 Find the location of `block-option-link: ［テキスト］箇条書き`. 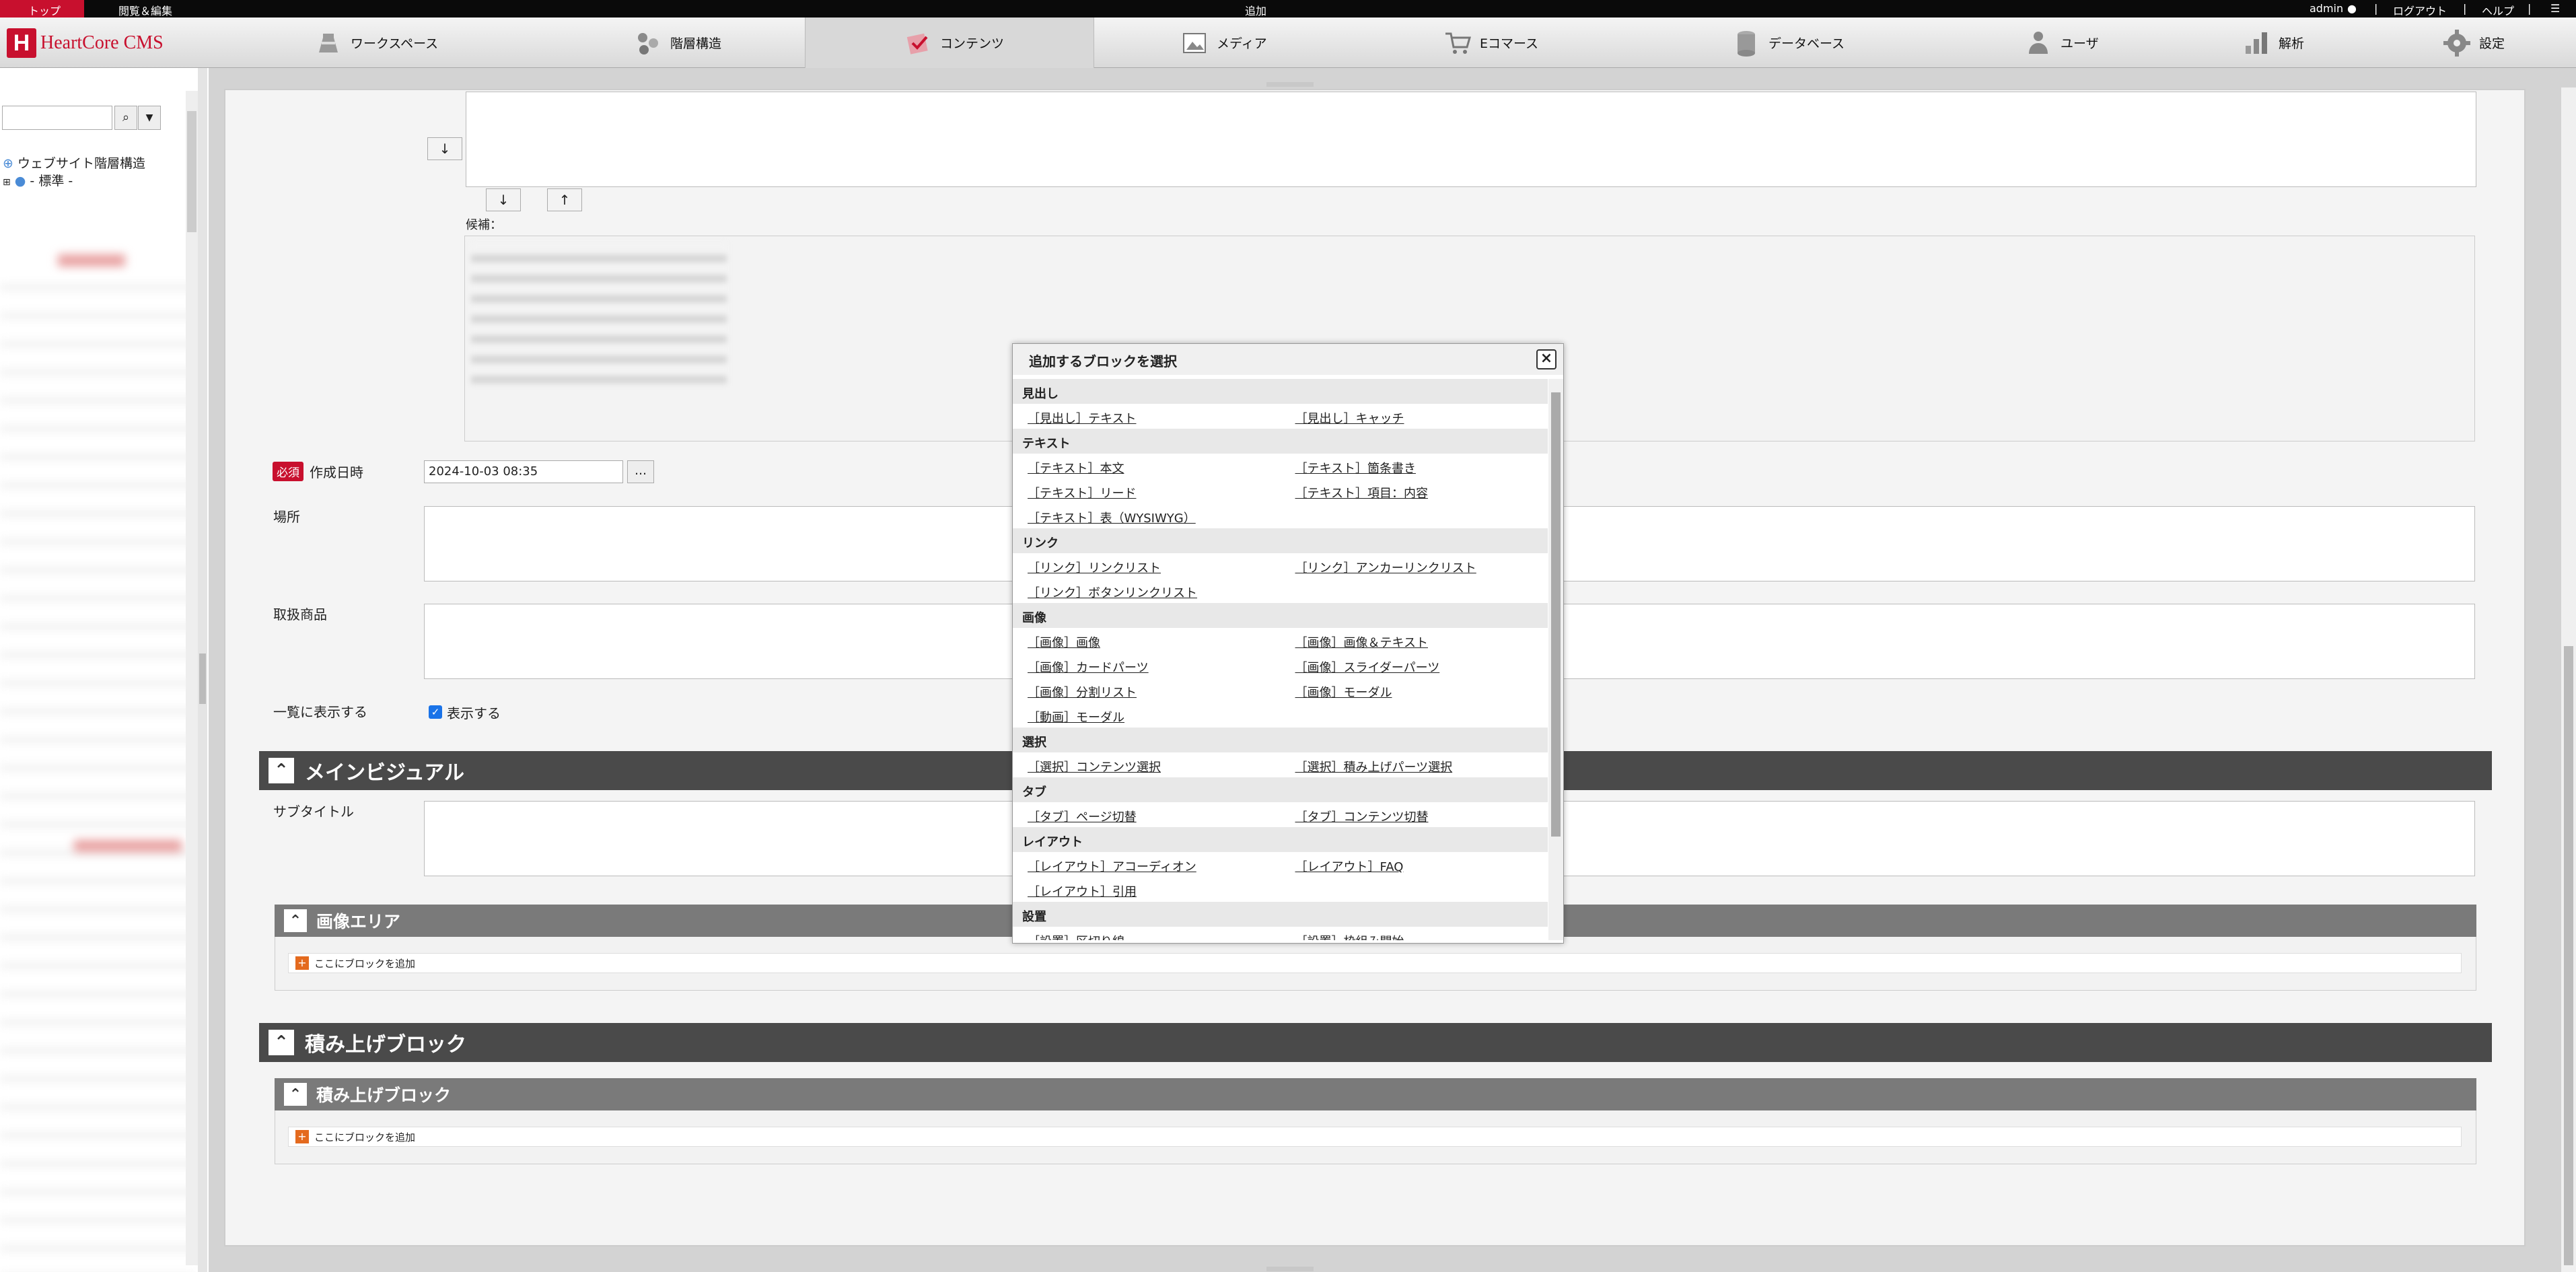

block-option-link: ［テキスト］箇条書き is located at coordinates (1414, 467).